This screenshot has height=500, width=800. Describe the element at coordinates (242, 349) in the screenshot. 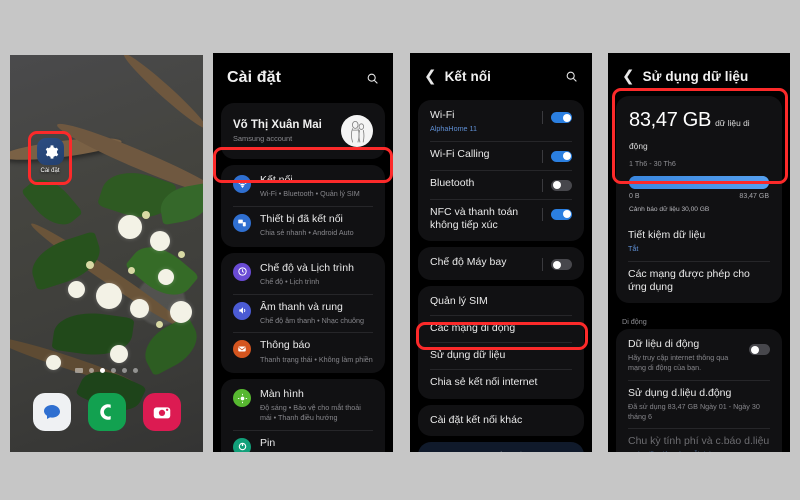

I see `notification-icon` at that location.